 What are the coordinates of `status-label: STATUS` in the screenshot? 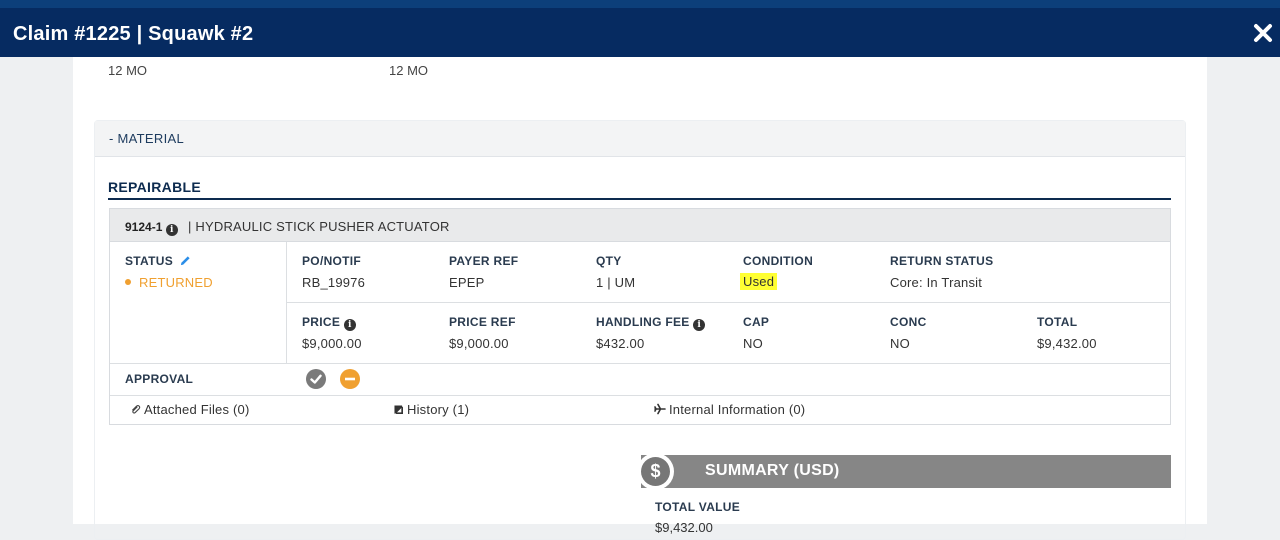 It's located at (149, 261).